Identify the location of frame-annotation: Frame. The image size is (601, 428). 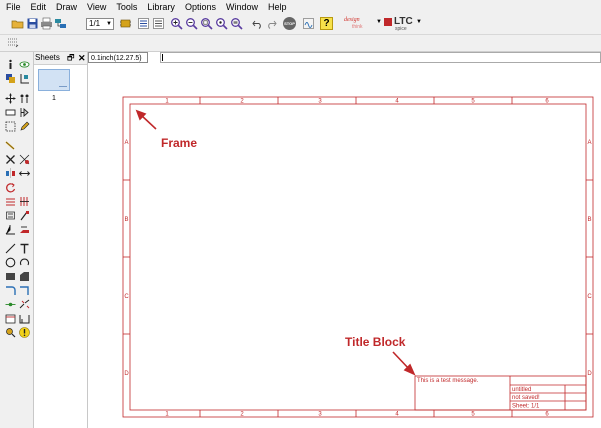
(179, 143).